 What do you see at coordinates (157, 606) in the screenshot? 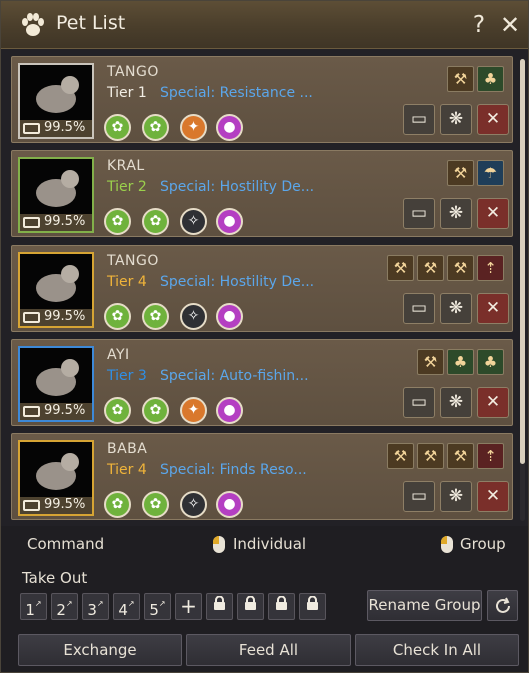
I see `group-slot-5: 5↗` at bounding box center [157, 606].